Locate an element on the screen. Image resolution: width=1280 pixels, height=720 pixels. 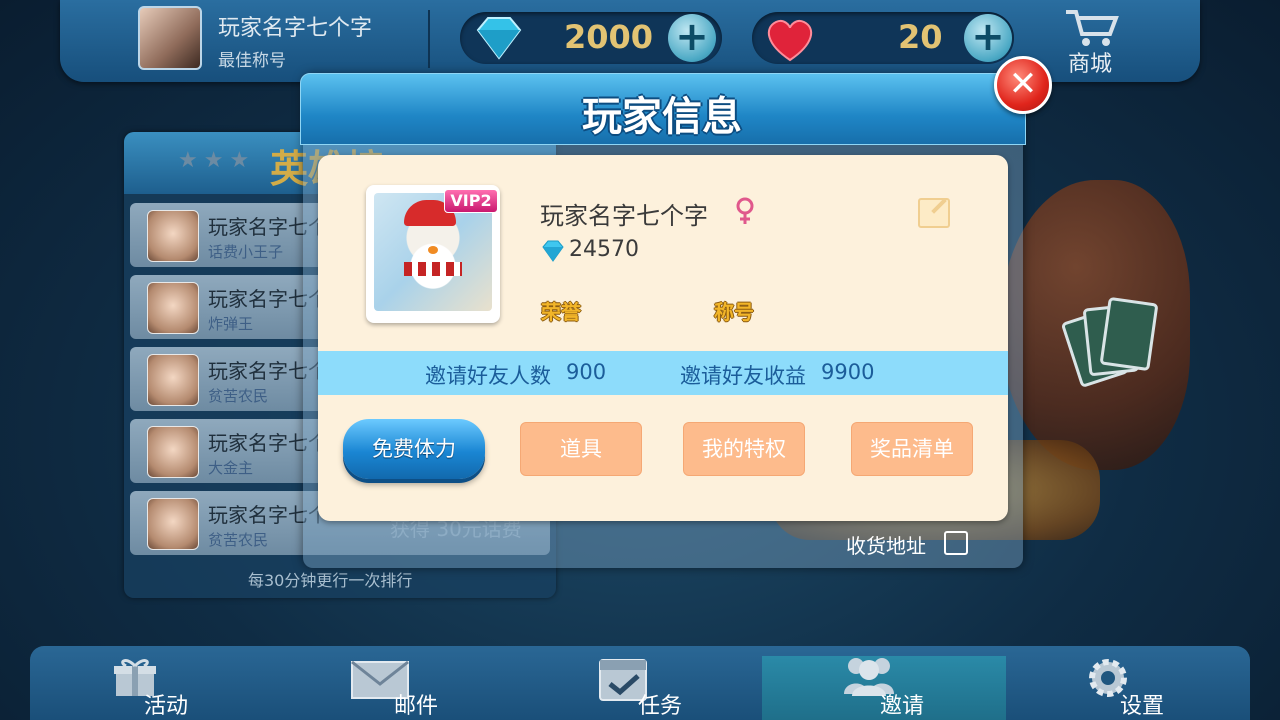
nav-label: 任务 is located at coordinates (660, 706).